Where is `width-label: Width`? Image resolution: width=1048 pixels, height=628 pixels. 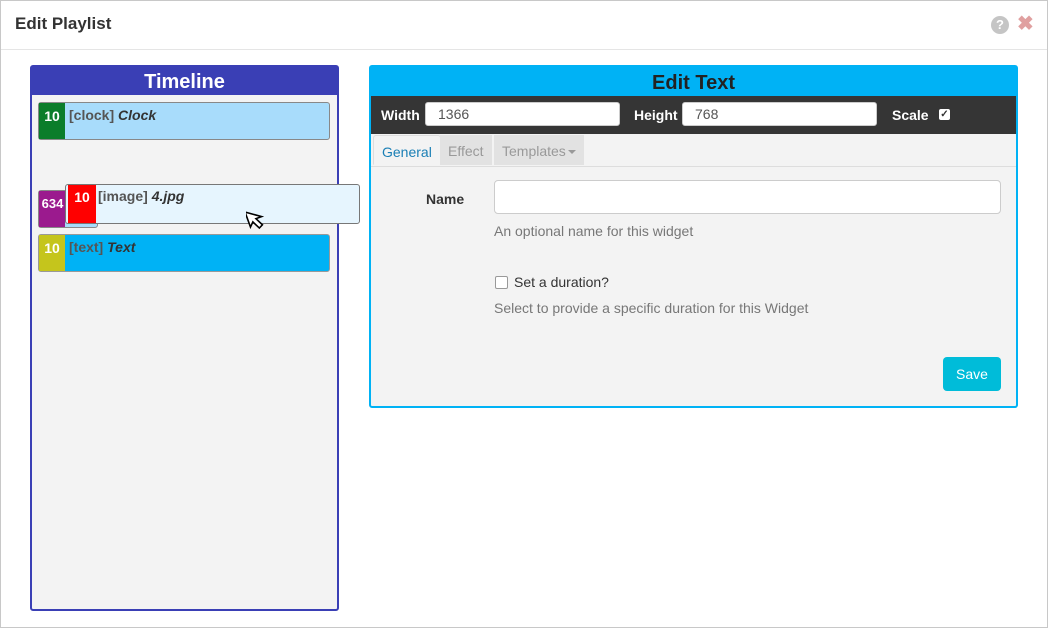
width-label: Width is located at coordinates (400, 115).